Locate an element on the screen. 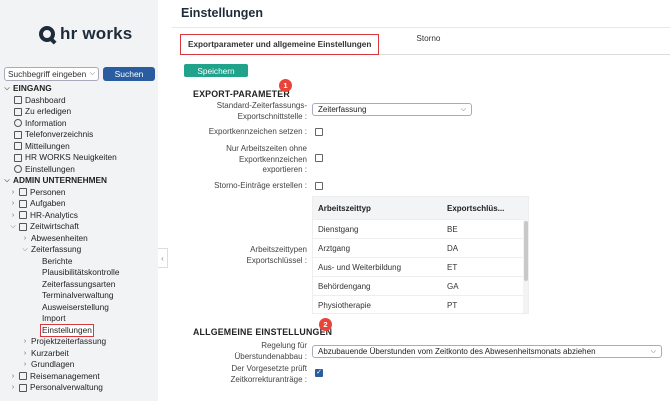 The image size is (670, 401). sidebar-item-zeiterfassung: ⌵ Zeiterfassung is located at coordinates (80, 250).